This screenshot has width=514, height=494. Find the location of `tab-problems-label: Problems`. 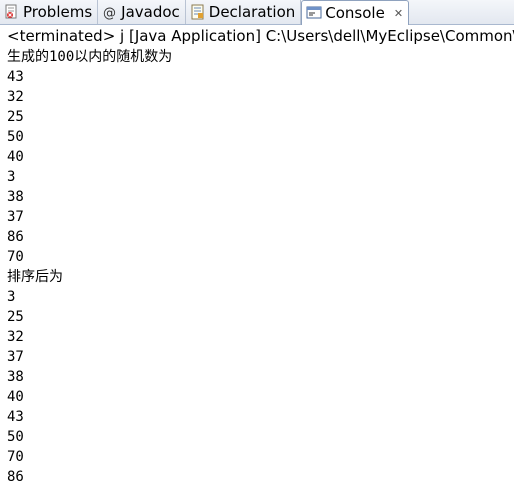

tab-problems-label: Problems is located at coordinates (58, 12).